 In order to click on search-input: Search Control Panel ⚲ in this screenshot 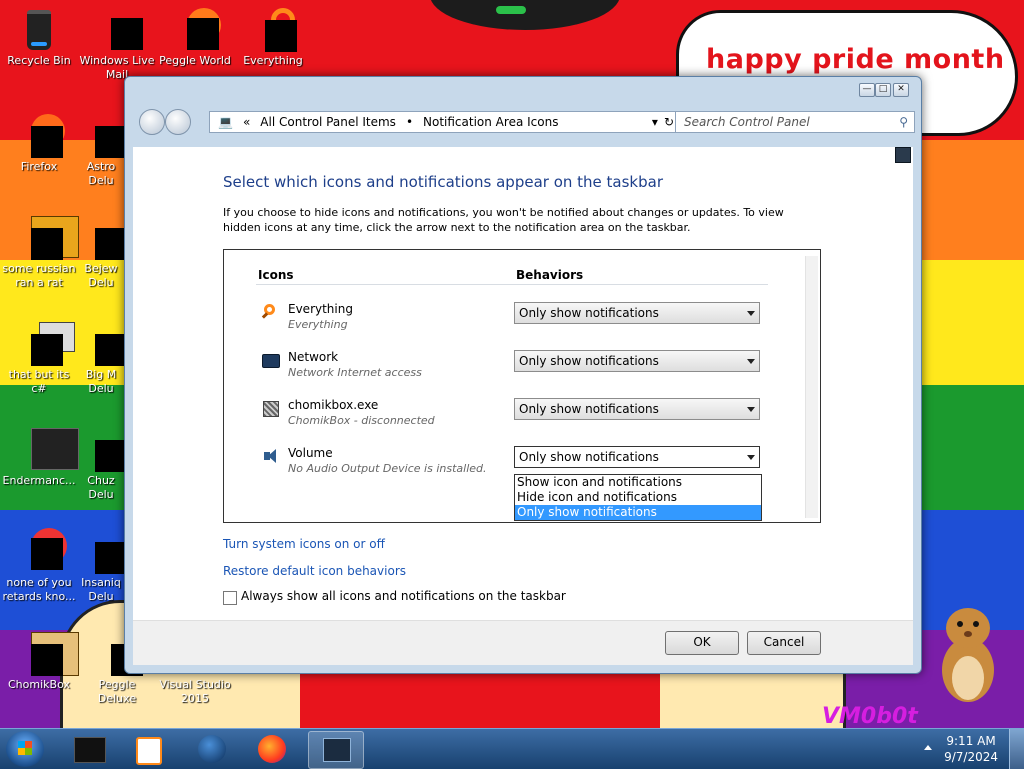, I will do `click(795, 122)`.